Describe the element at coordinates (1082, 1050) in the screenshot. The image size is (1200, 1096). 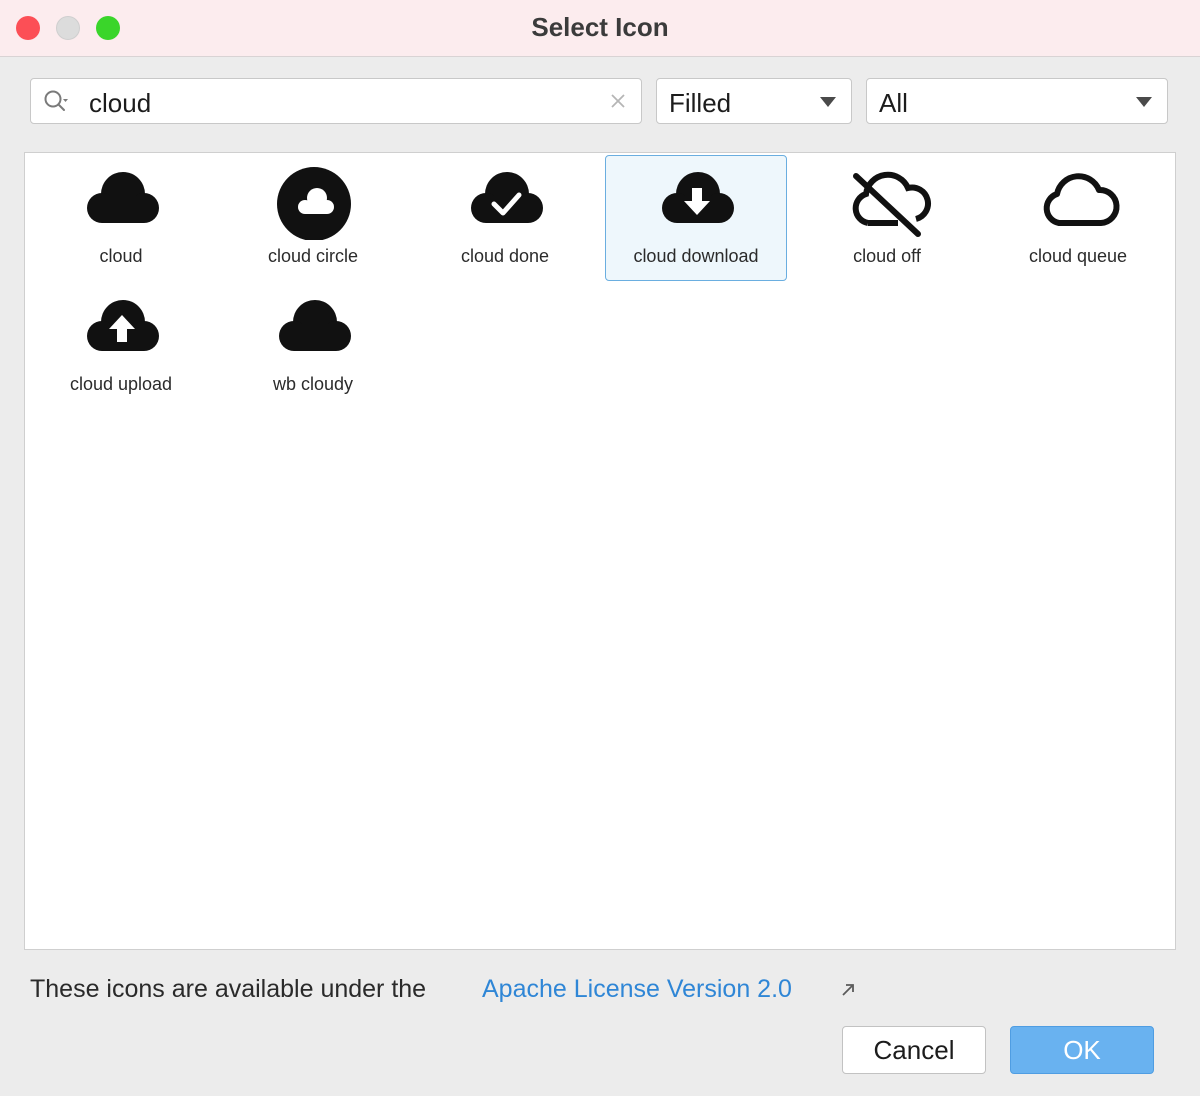
I see `ok-button: OK` at that location.